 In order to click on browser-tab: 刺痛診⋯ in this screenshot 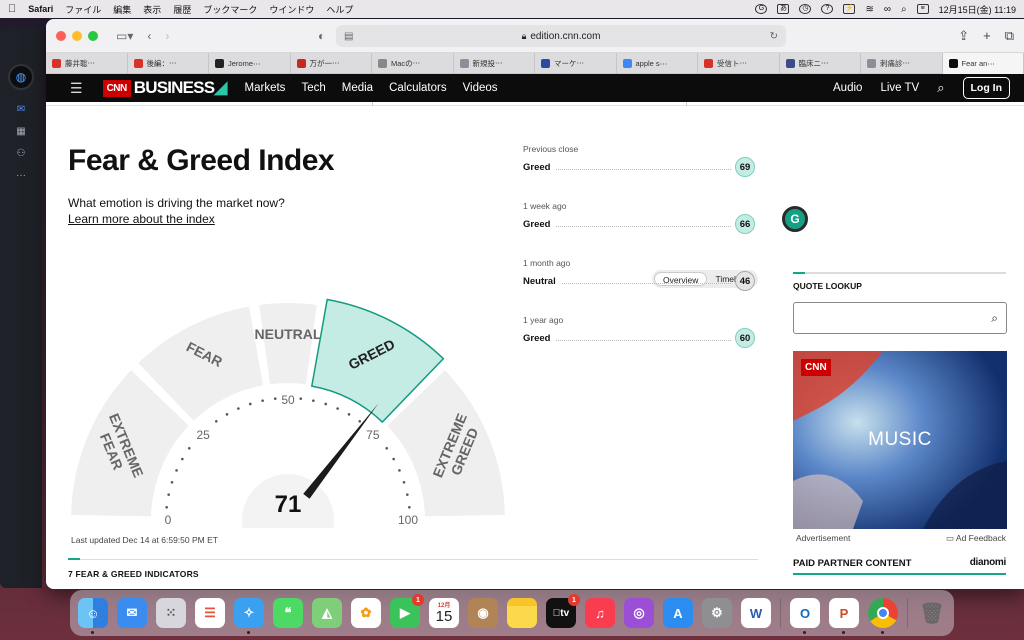, I will do `click(902, 63)`.